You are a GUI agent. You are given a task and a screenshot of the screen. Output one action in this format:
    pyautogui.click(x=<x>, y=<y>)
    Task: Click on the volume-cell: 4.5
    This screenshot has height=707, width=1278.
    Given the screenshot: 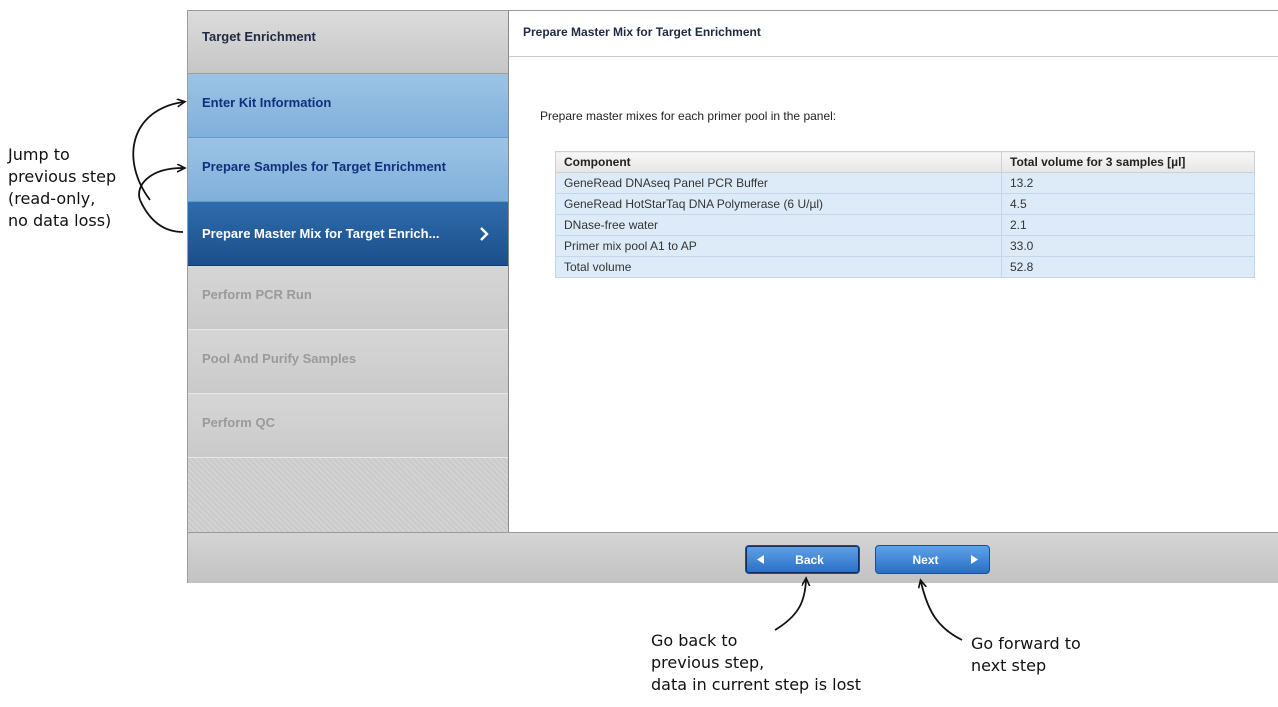 What is the action you would take?
    pyautogui.click(x=1128, y=204)
    